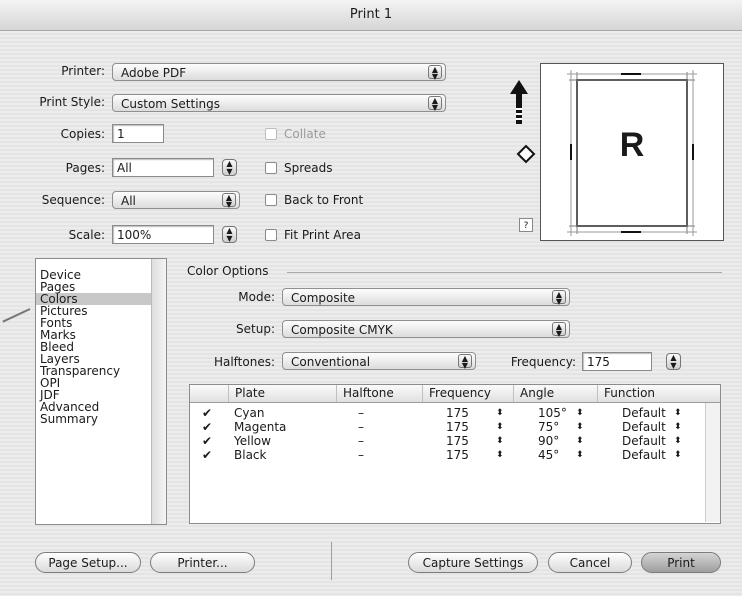 The image size is (742, 596). Describe the element at coordinates (473, 562) in the screenshot. I see `capture-settings-button: Capture Settings` at that location.